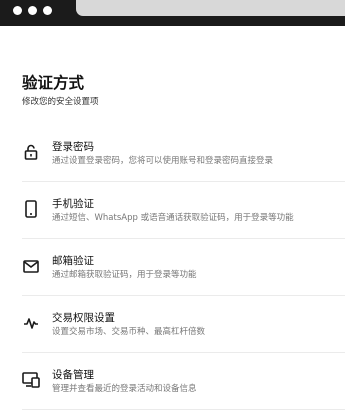  Describe the element at coordinates (53, 83) in the screenshot. I see `page-title: 验证方式` at that location.